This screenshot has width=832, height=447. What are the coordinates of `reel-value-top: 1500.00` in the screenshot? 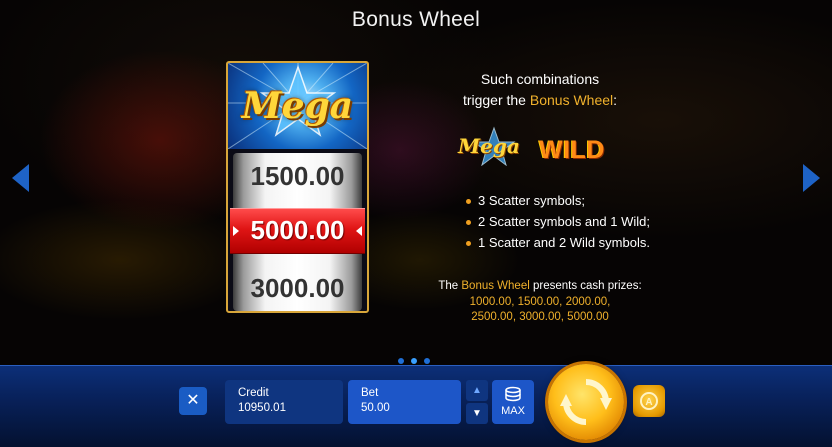 It's located at (297, 176).